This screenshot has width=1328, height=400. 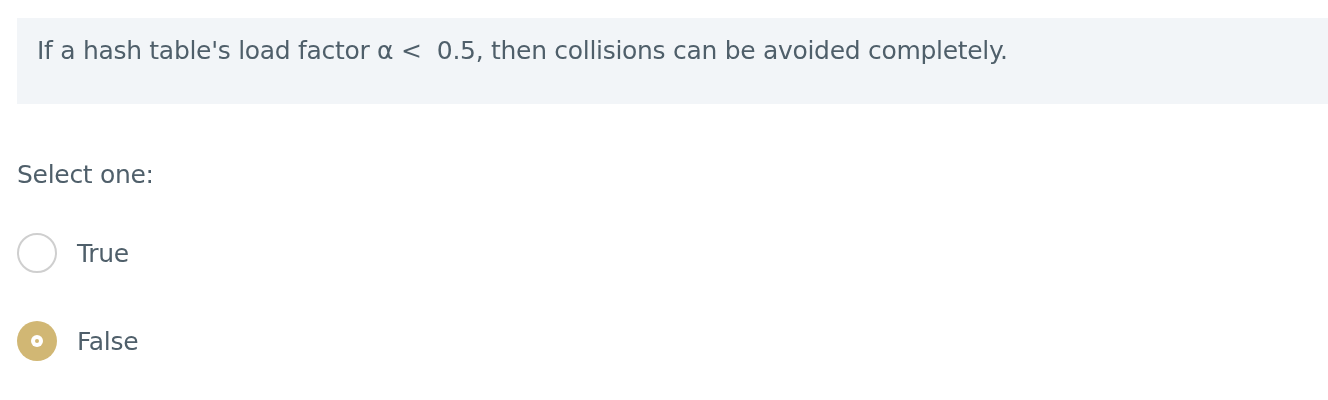 What do you see at coordinates (103, 253) in the screenshot?
I see `option-label: True` at bounding box center [103, 253].